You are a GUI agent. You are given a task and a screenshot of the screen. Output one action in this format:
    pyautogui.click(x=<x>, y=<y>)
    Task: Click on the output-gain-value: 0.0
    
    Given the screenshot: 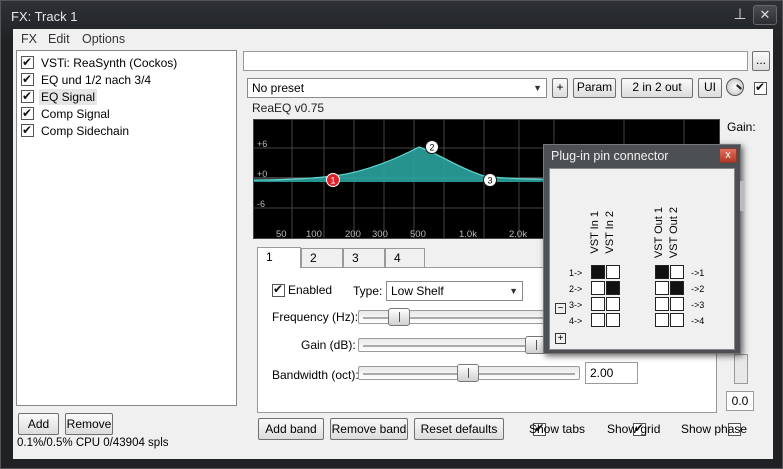 What is the action you would take?
    pyautogui.click(x=740, y=401)
    